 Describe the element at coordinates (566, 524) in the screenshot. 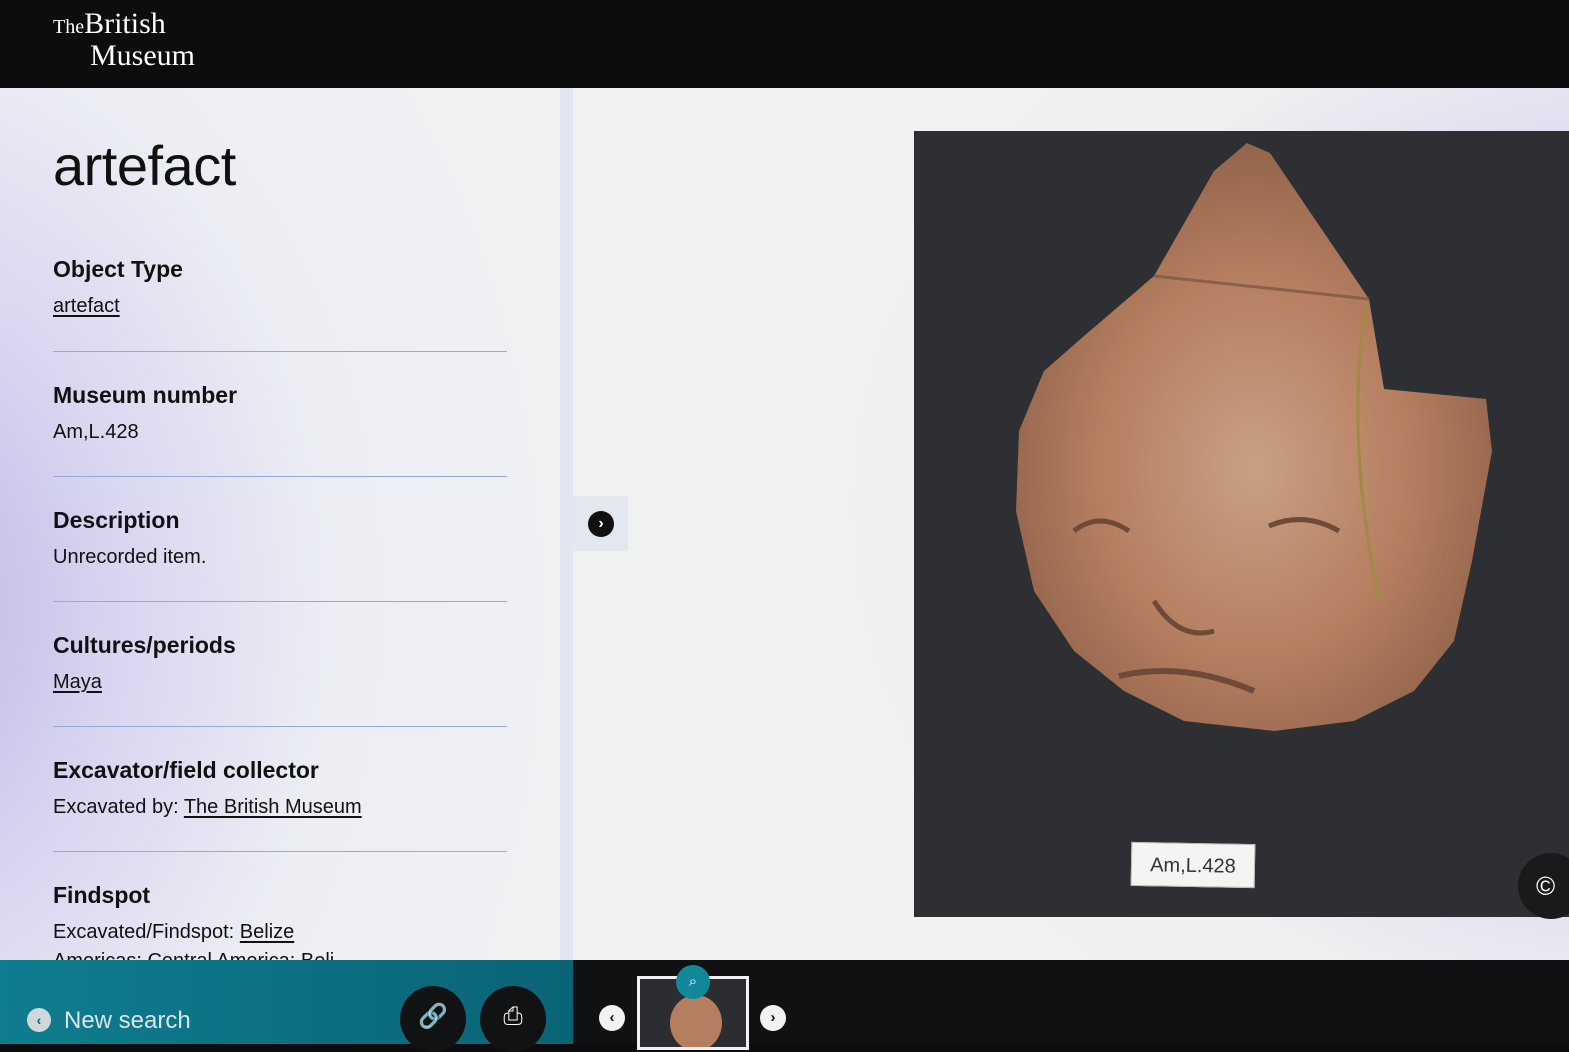

I see `panel-splitter` at that location.